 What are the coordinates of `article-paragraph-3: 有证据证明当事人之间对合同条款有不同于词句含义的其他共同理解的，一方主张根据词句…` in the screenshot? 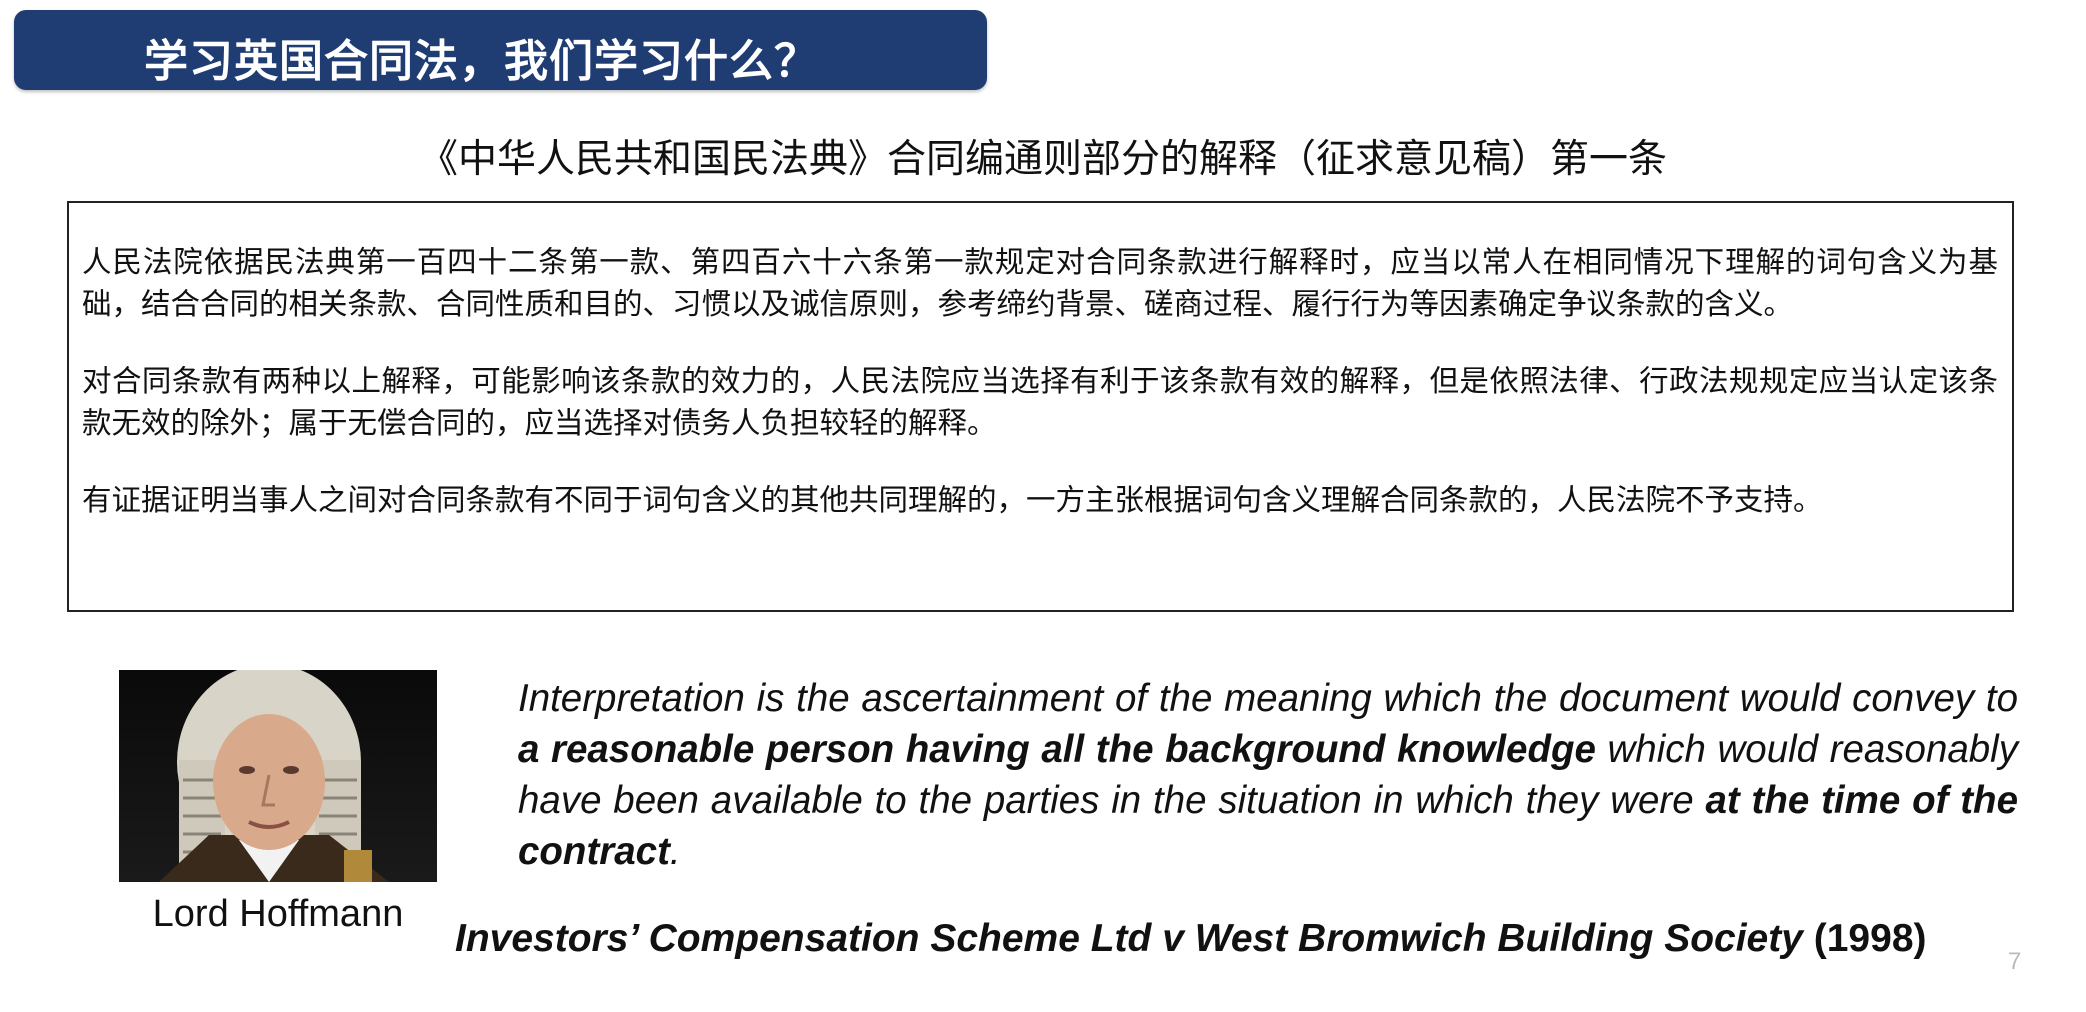 It's located at (952, 500).